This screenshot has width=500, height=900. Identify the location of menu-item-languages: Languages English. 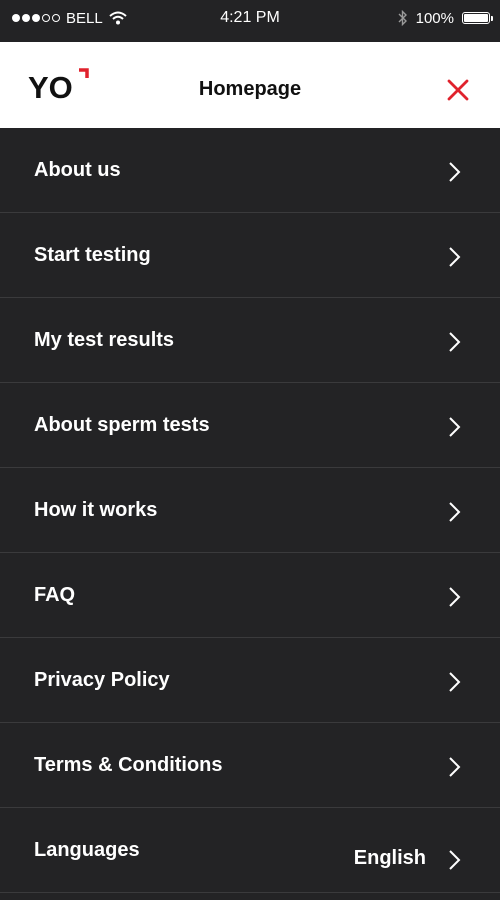
(250, 850).